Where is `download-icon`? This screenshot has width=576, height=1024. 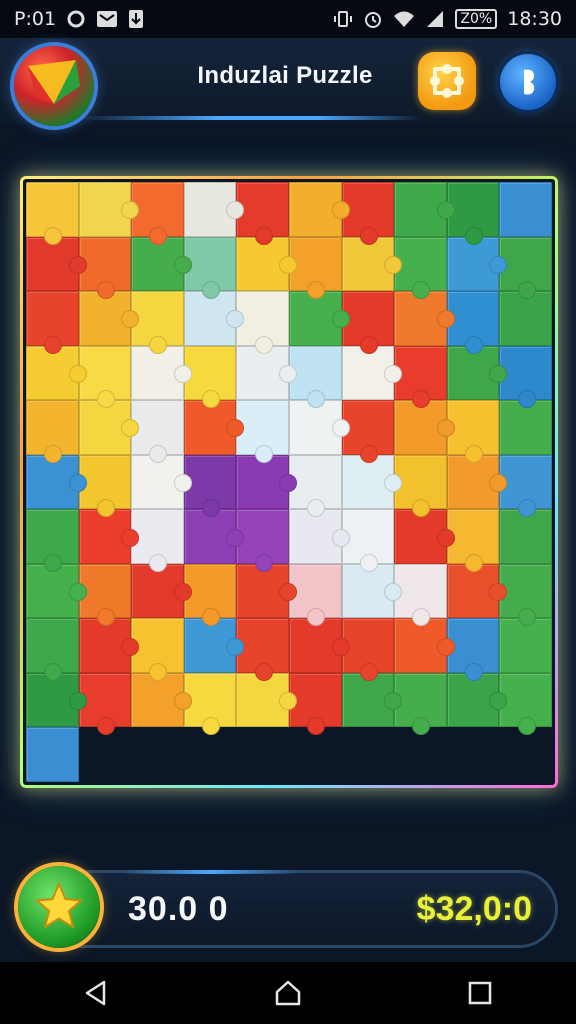 download-icon is located at coordinates (136, 19).